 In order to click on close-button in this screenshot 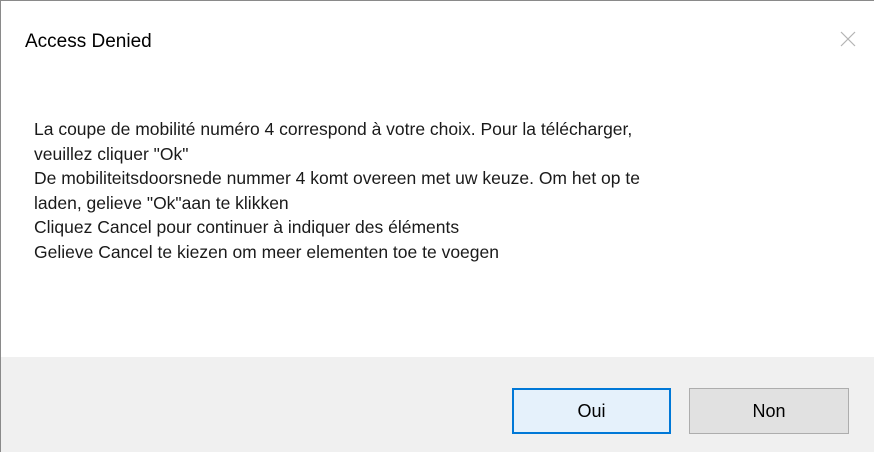, I will do `click(849, 39)`.